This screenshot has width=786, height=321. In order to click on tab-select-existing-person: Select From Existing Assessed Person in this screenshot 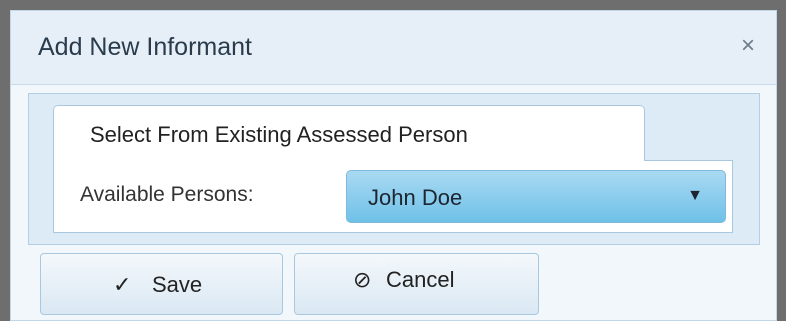, I will do `click(349, 133)`.